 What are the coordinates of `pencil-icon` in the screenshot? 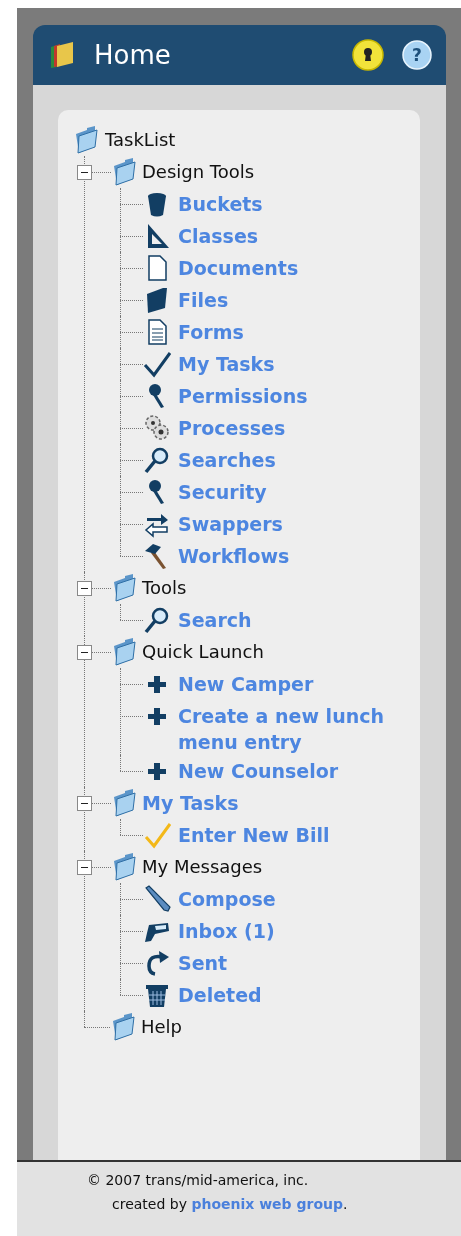 It's located at (157, 899).